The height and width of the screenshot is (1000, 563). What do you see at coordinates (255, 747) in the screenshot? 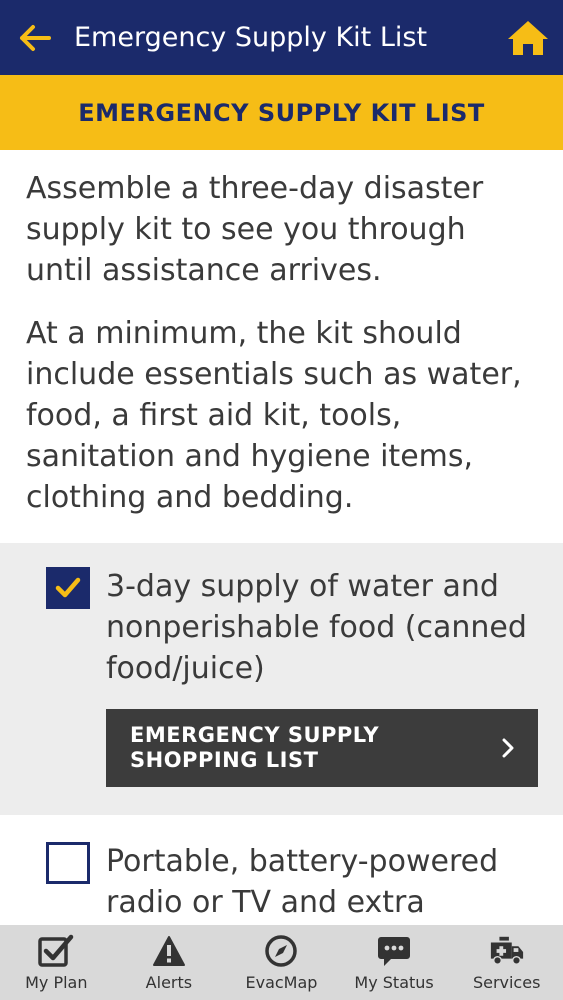
I see `shopping-list-button-label: EMERGENCY SUPPLY SHOPPING LIST` at bounding box center [255, 747].